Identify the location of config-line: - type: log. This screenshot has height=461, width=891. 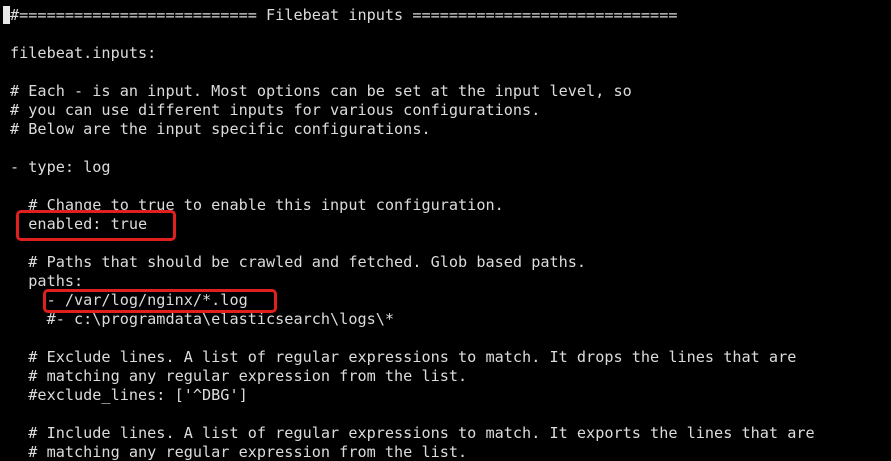
(60, 167).